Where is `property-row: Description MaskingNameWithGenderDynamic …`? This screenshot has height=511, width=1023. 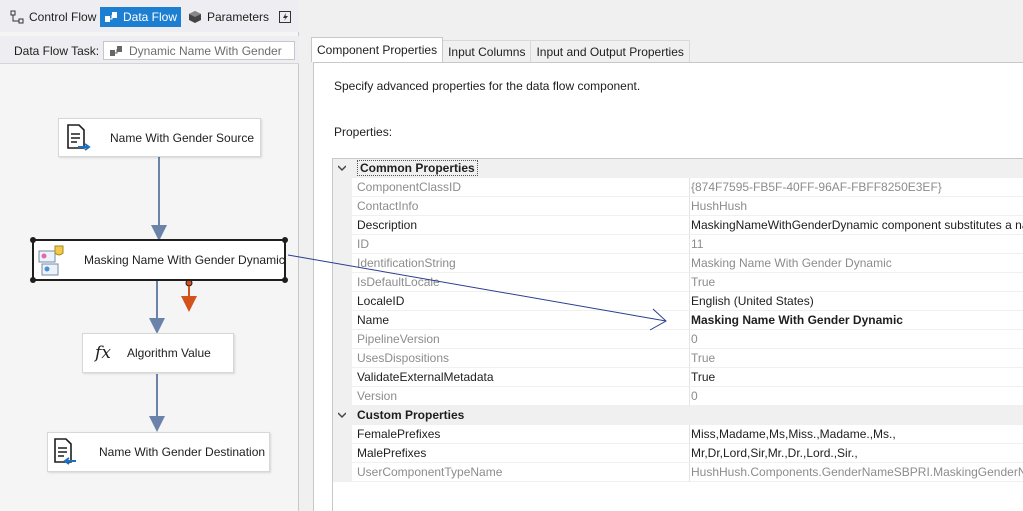 property-row: Description MaskingNameWithGenderDynamic … is located at coordinates (678, 225).